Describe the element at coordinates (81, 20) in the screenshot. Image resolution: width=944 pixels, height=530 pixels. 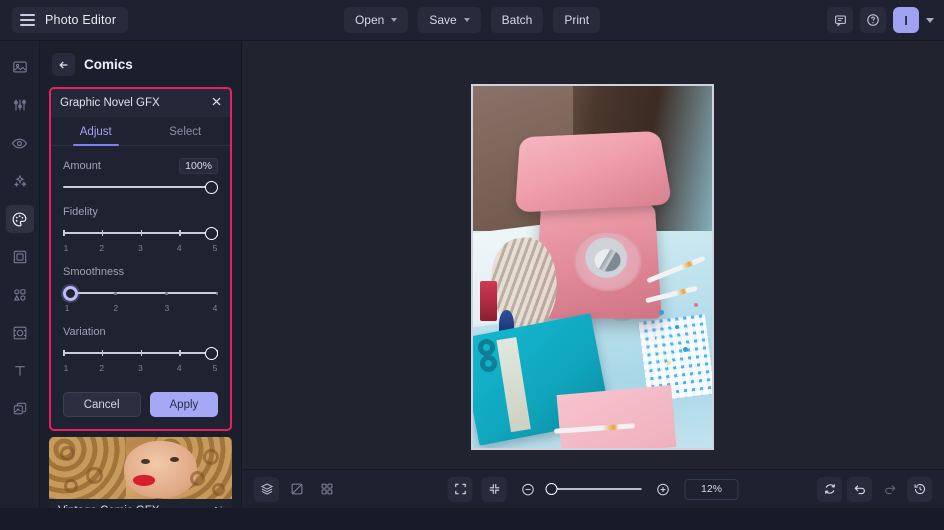
I see `app-title: Photo Editor` at that location.